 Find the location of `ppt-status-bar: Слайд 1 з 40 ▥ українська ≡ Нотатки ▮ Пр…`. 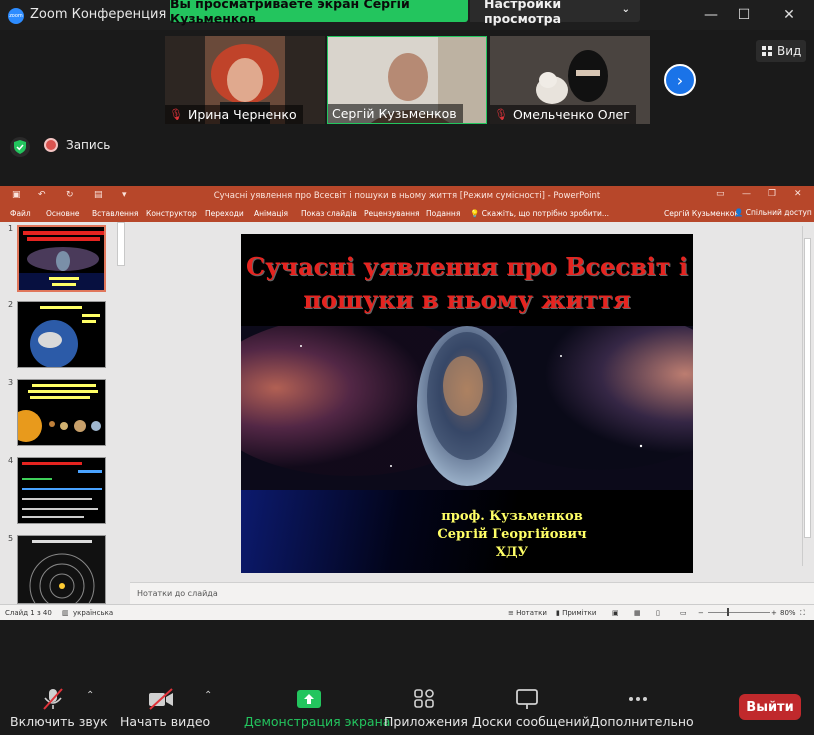

ppt-status-bar: Слайд 1 з 40 ▥ українська ≡ Нотатки ▮ Пр… is located at coordinates (407, 612).